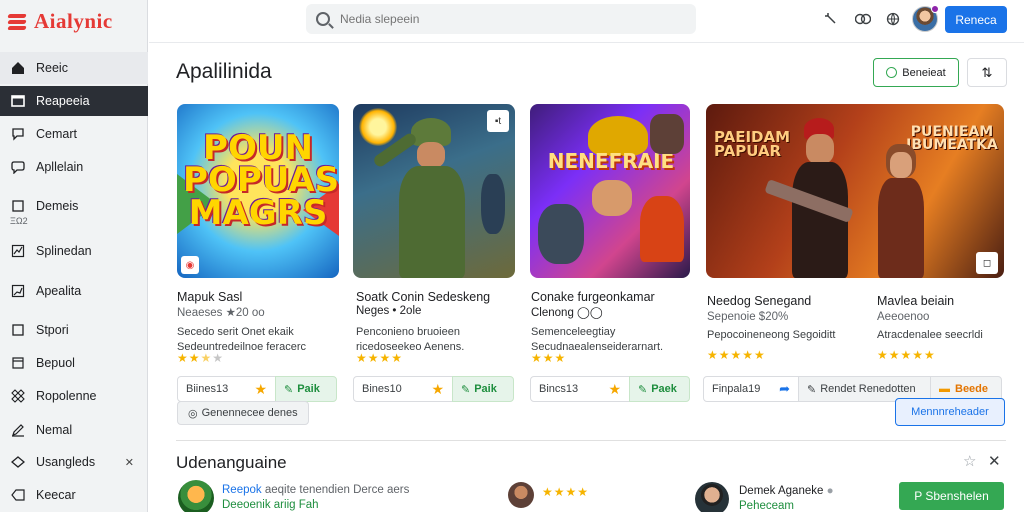  Describe the element at coordinates (431, 155) in the screenshot. I see `soldier-face` at that location.